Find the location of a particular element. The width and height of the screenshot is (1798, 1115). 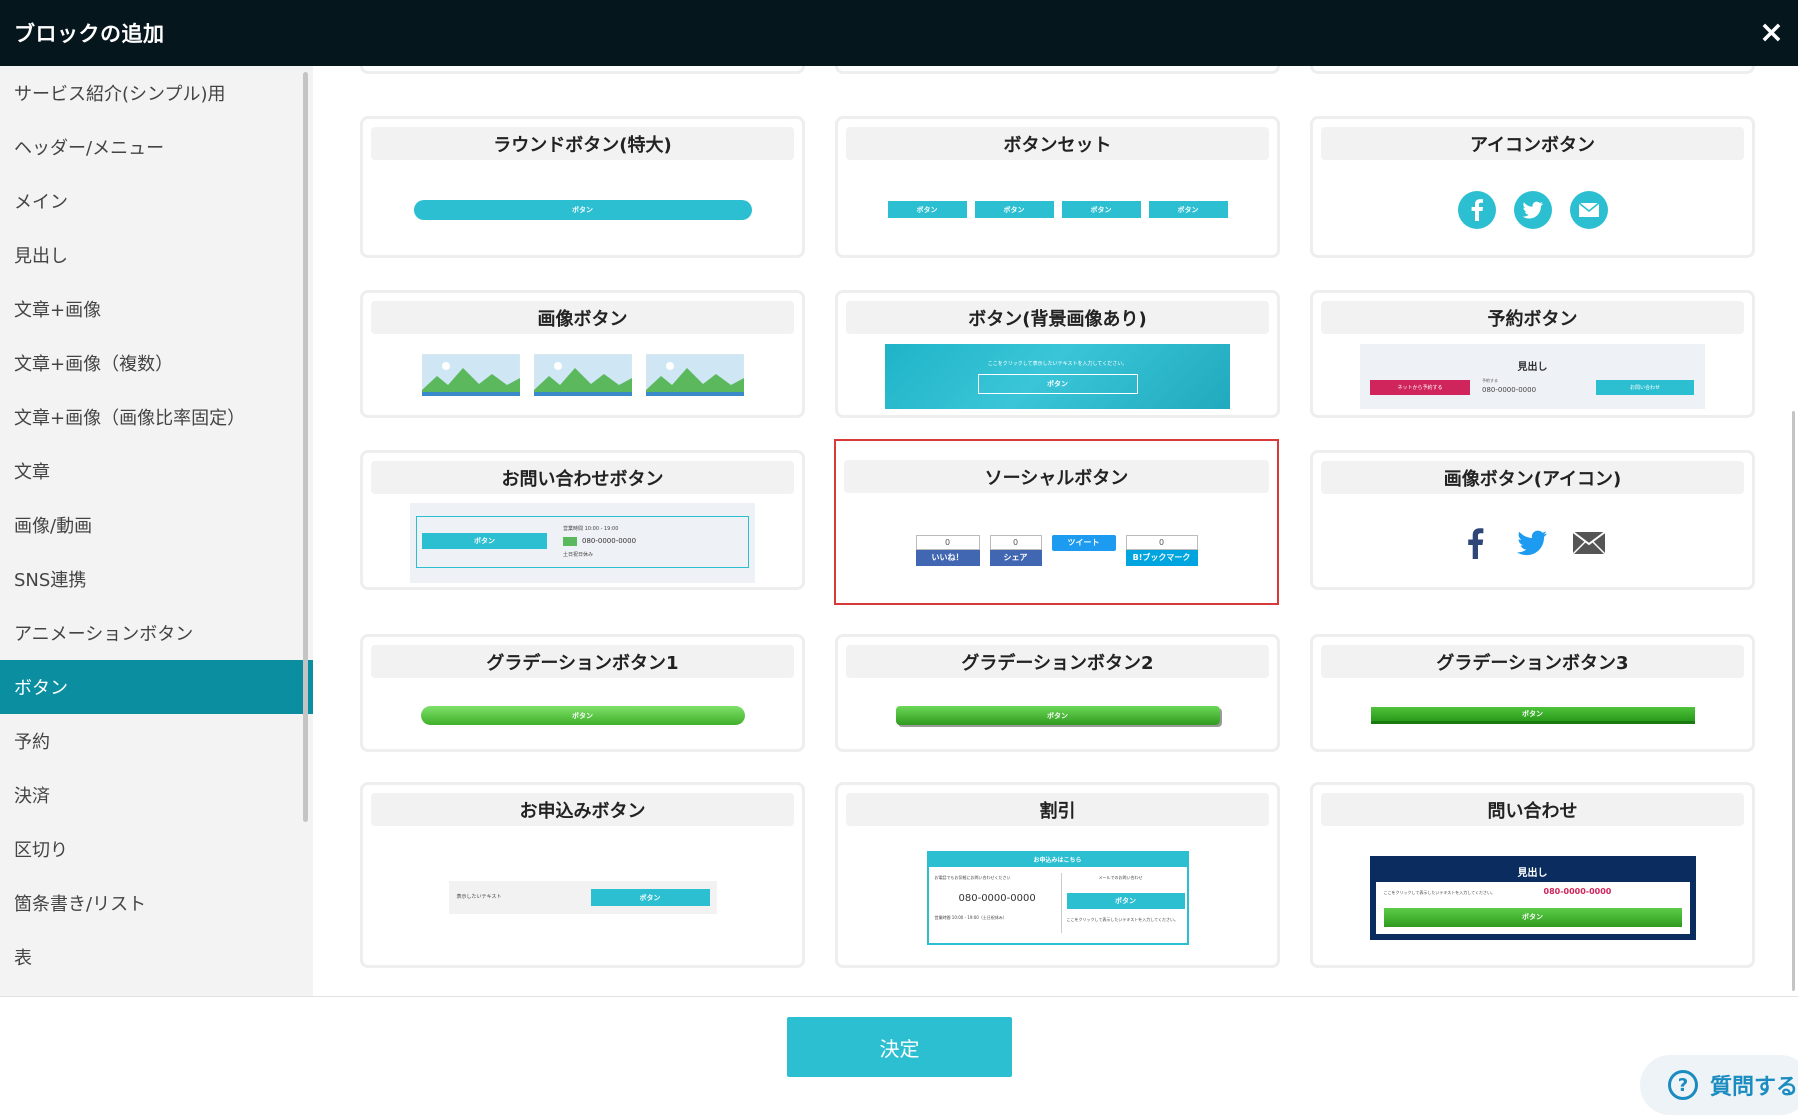

sidebar-scrollbar is located at coordinates (305, 447).